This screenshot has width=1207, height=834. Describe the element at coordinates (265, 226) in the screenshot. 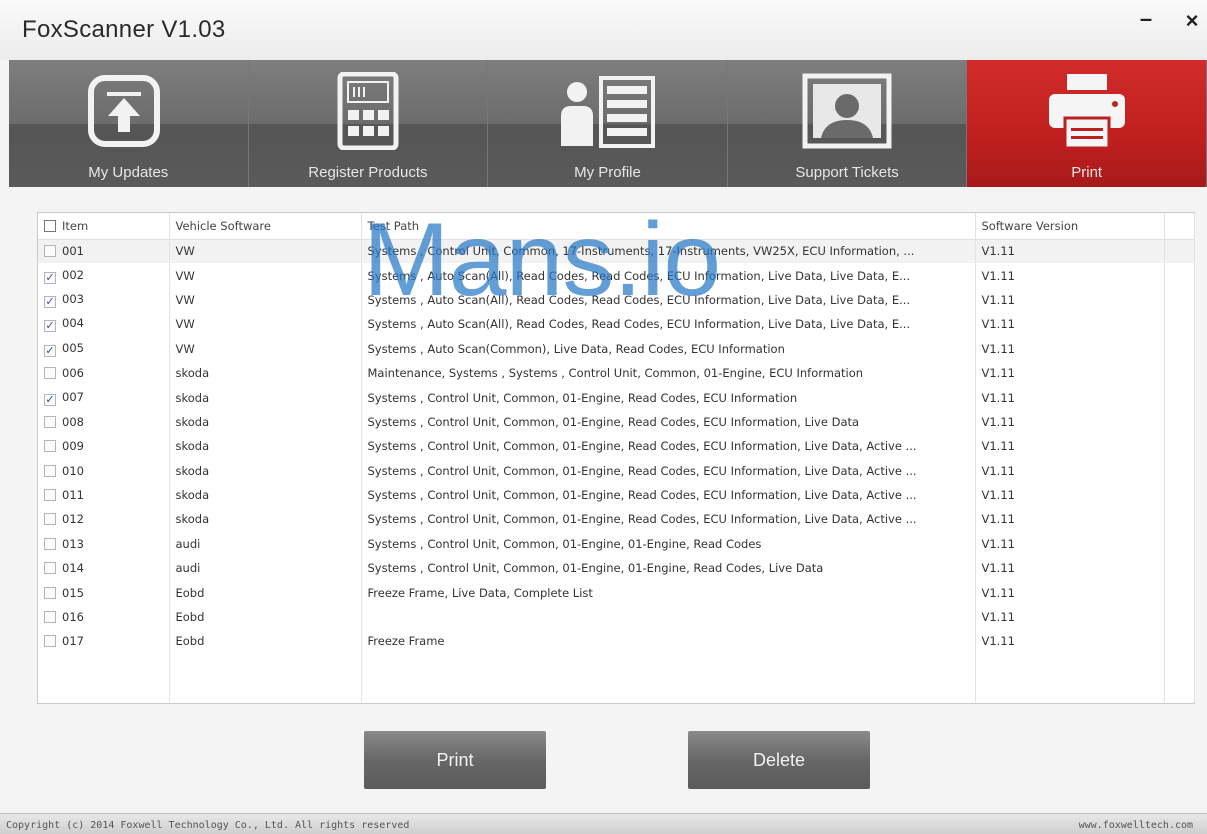

I see `column-header-vehicle: Vehicle Software` at that location.